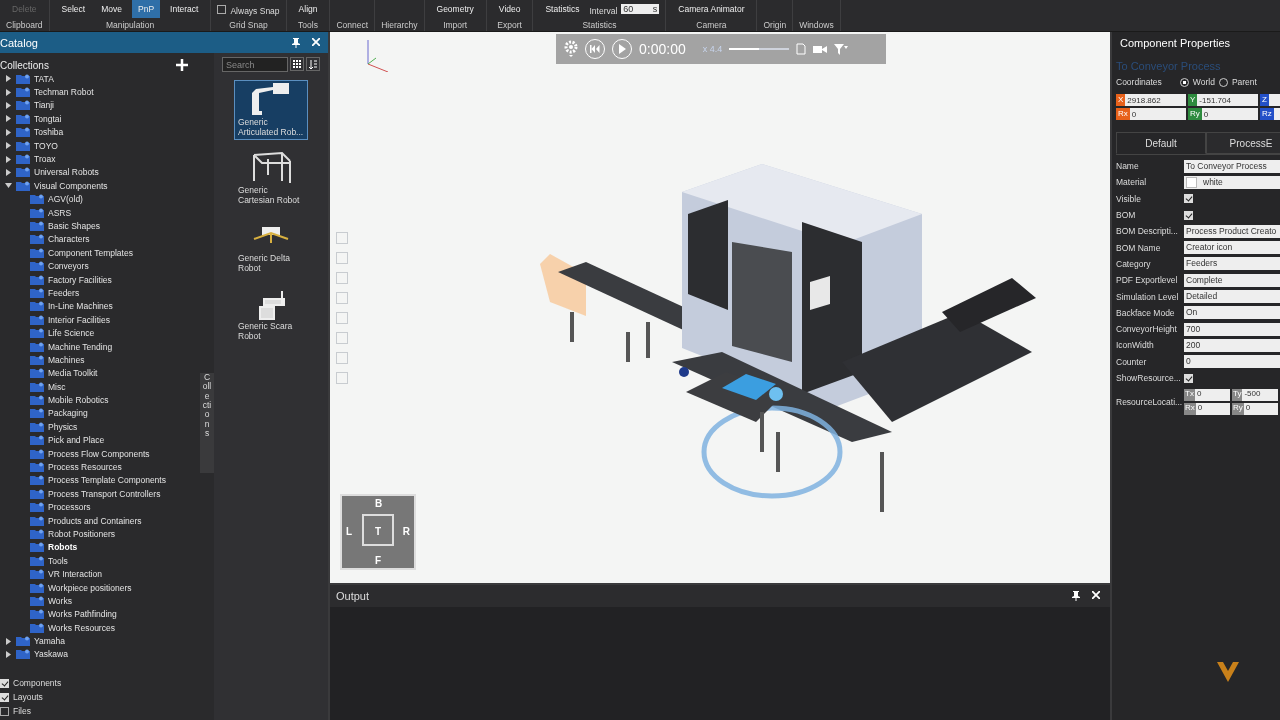 This screenshot has width=1280, height=720. What do you see at coordinates (19, 42) in the screenshot?
I see `panel-title: Catalog` at bounding box center [19, 42].